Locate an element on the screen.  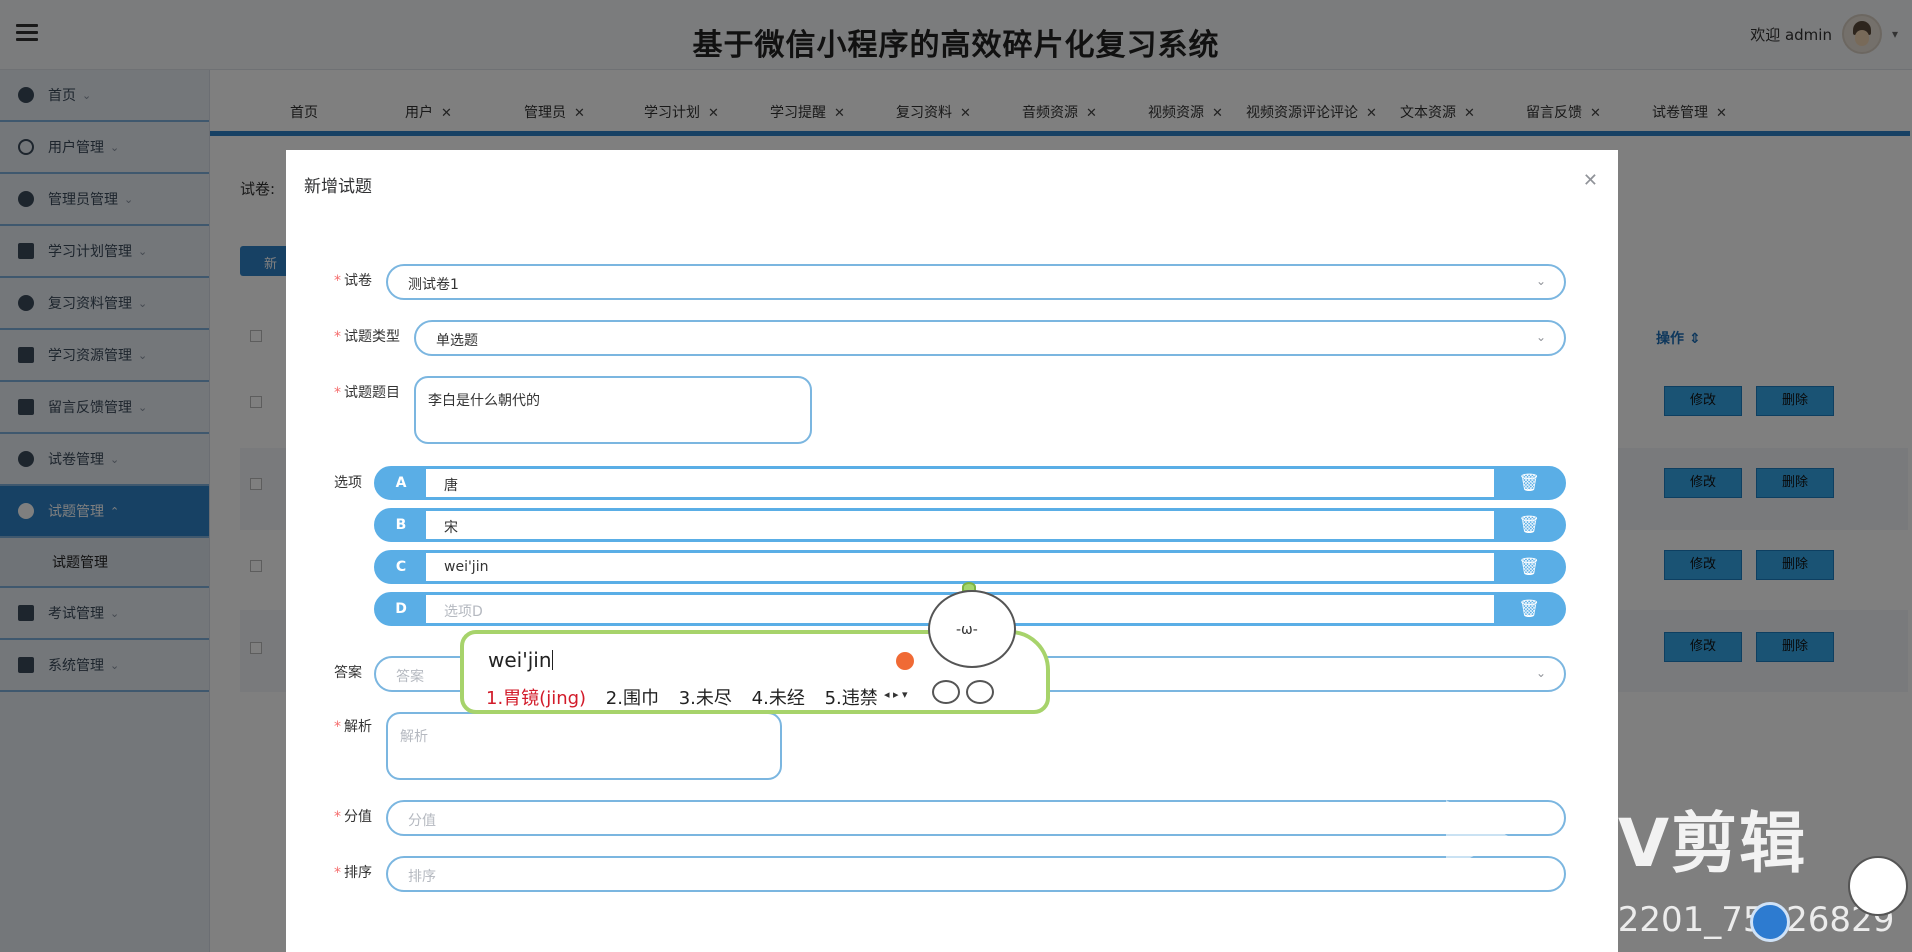
ime-logo-icon is located at coordinates (905, 661).